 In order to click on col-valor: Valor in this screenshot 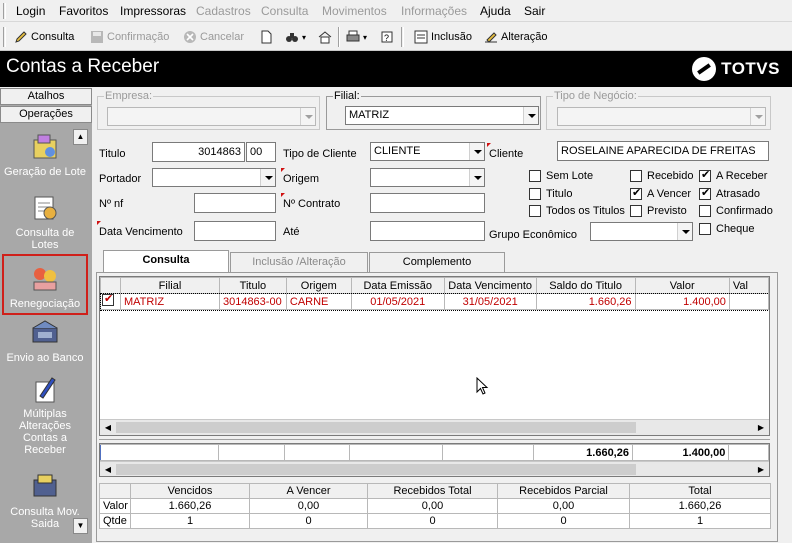, I will do `click(682, 285)`.